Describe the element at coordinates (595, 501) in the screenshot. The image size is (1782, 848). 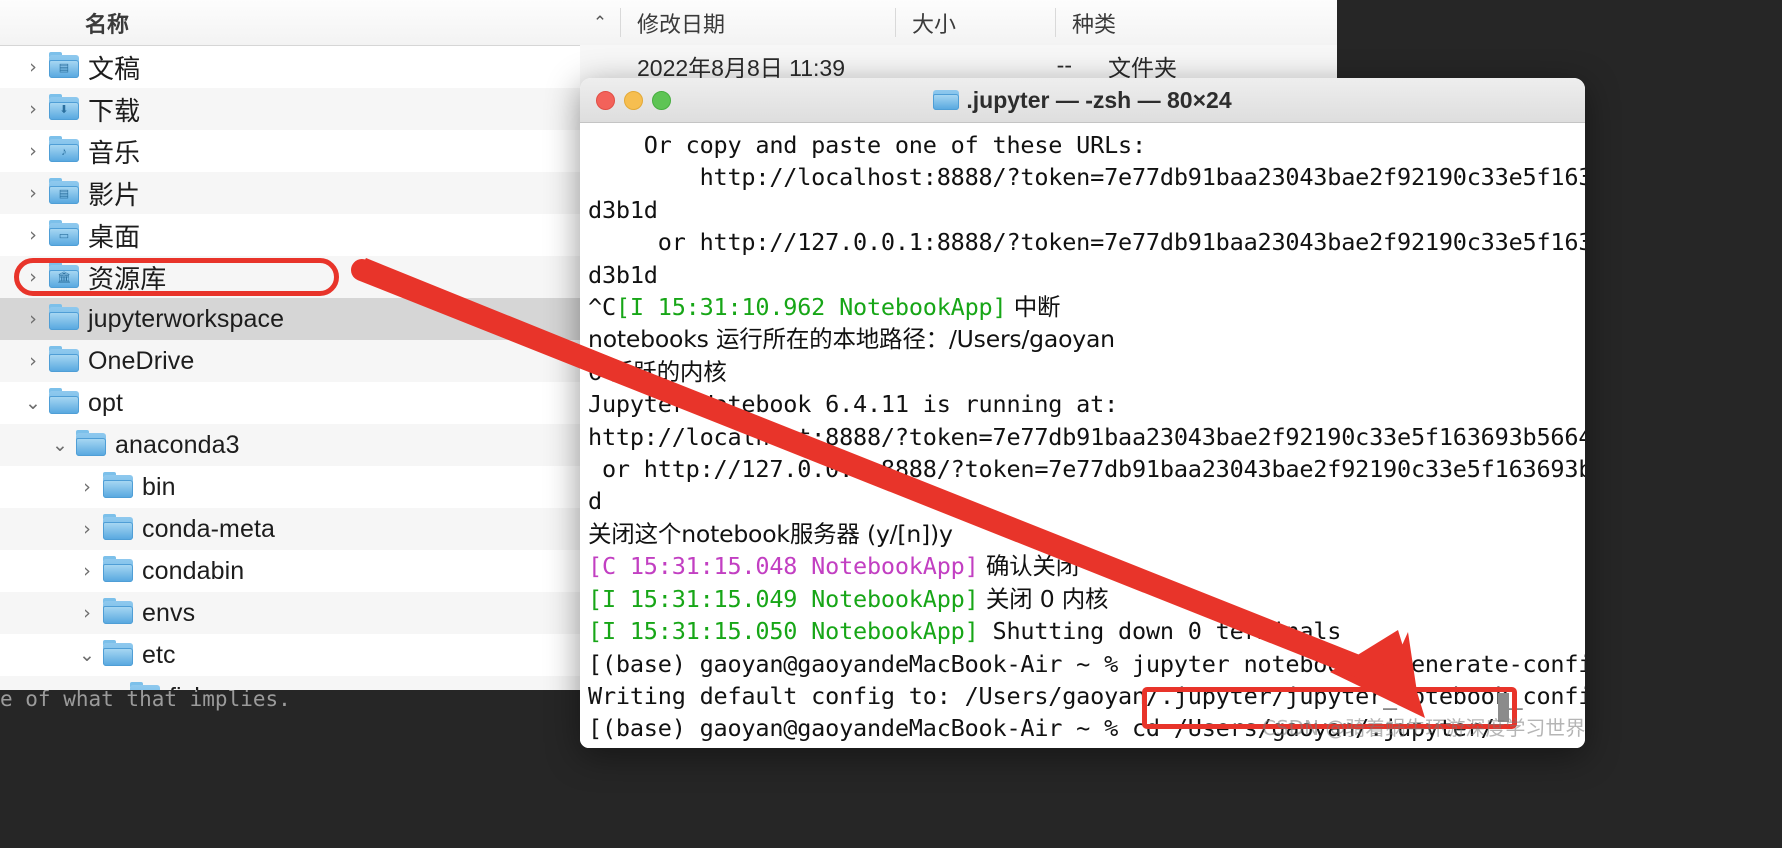
I see `terminal-text: d` at that location.